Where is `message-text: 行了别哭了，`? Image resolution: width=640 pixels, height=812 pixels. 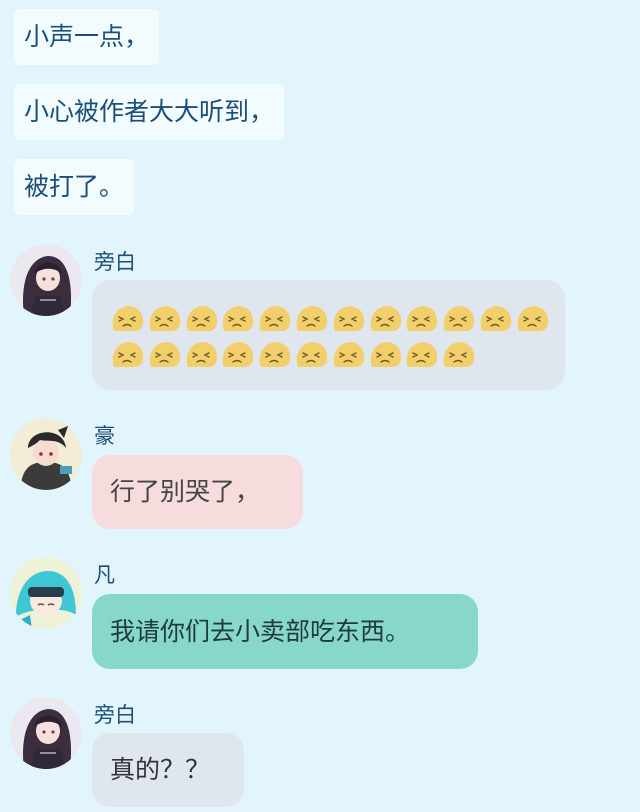
message-text: 行了别哭了， is located at coordinates (185, 491).